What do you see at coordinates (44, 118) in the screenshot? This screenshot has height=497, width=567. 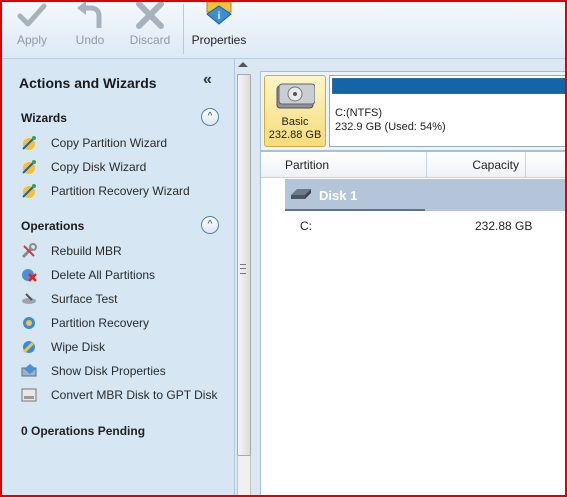 I see `wizards-heading: Wizards` at bounding box center [44, 118].